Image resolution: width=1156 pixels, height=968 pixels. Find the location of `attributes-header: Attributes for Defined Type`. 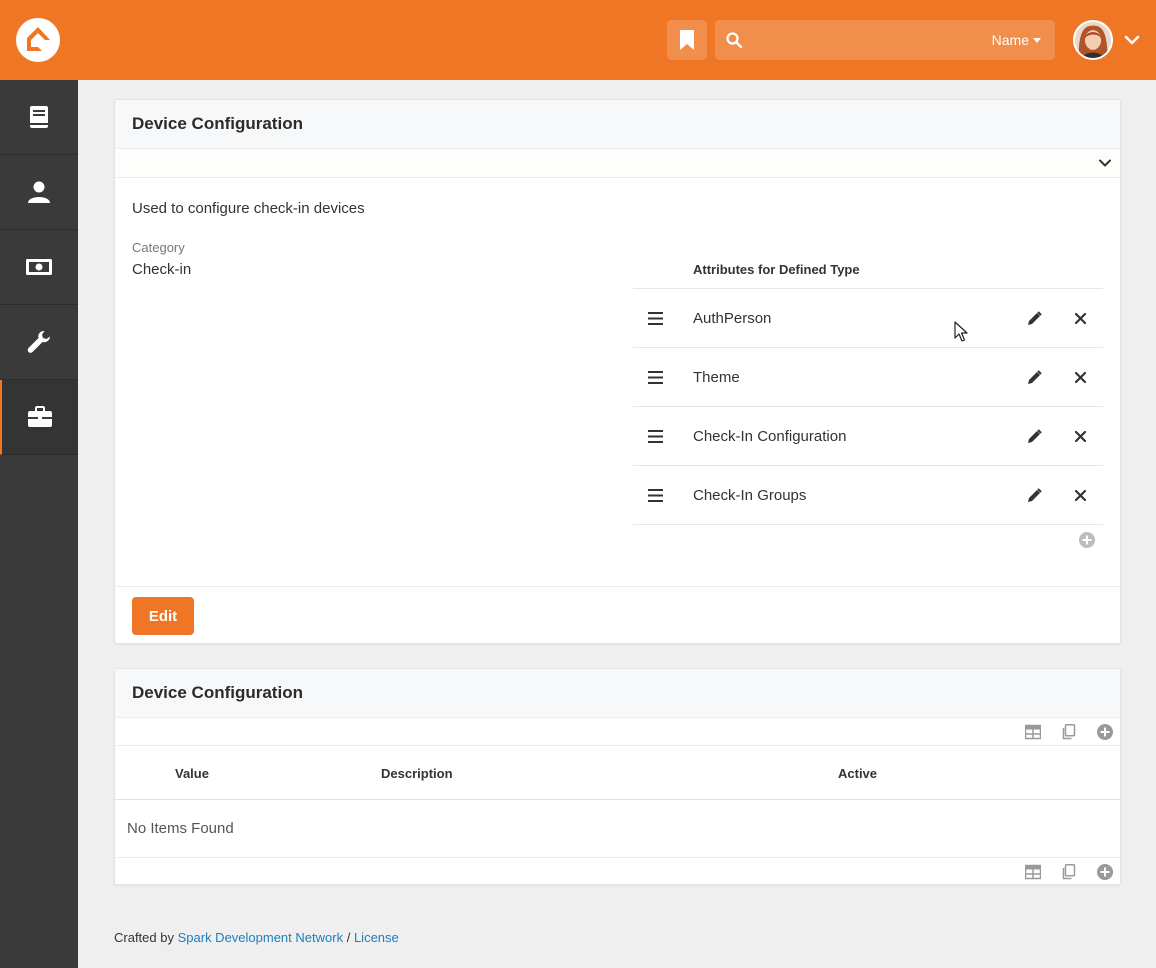

attributes-header: Attributes for Defined Type is located at coordinates (868, 269).